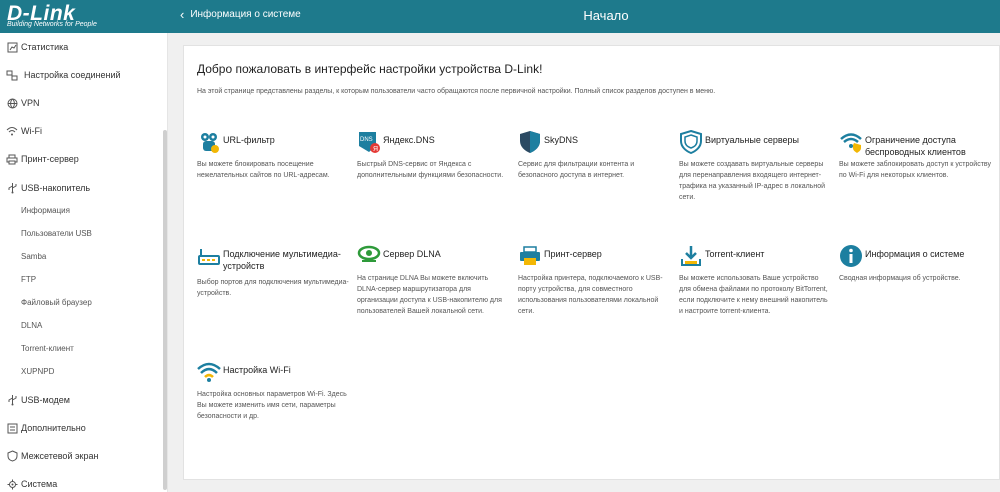 The image size is (1000, 492). Describe the element at coordinates (606, 15) in the screenshot. I see `page-title: Начало` at that location.